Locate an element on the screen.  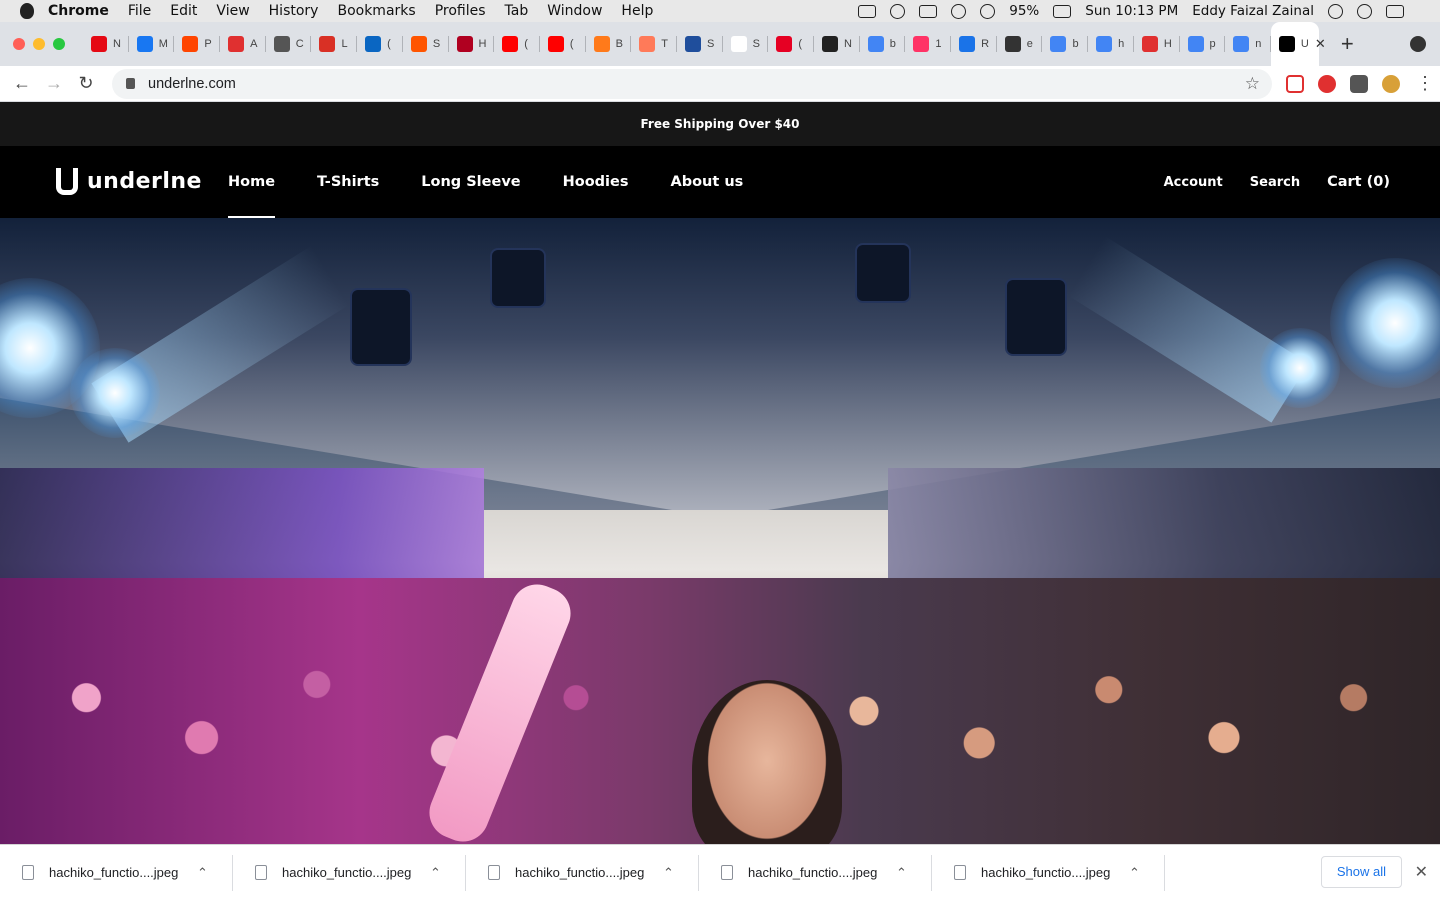
tab-strip: N M P A C L(S H((B T S S(Nb 1 Re b h Hp n U ✕ + is located at coordinates (720, 44).